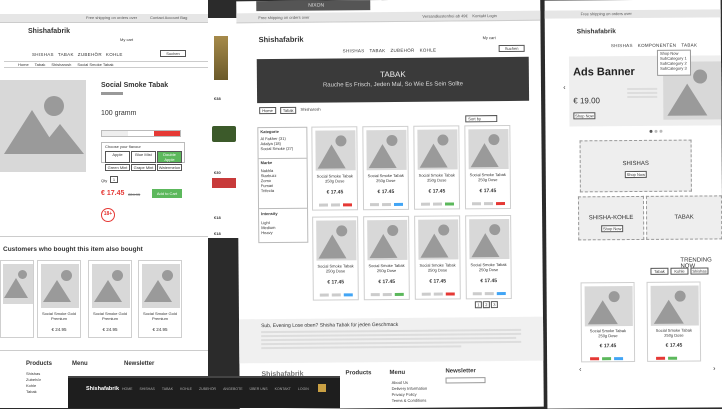 This screenshot has height=409, width=722. Describe the element at coordinates (635, 166) in the screenshot. I see `category-tile-shishas: SHISHAS Shop Now` at that location.